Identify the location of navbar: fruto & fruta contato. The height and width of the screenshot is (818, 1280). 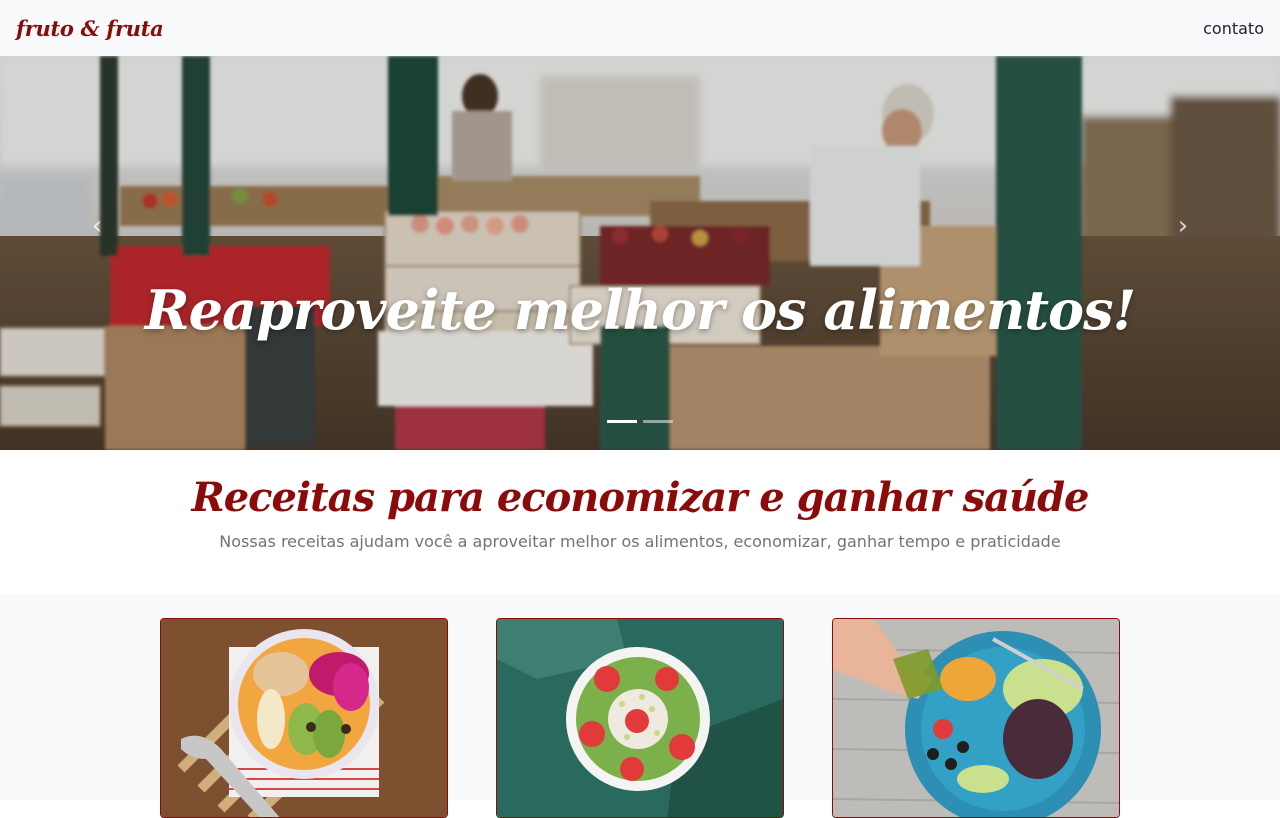
(640, 28).